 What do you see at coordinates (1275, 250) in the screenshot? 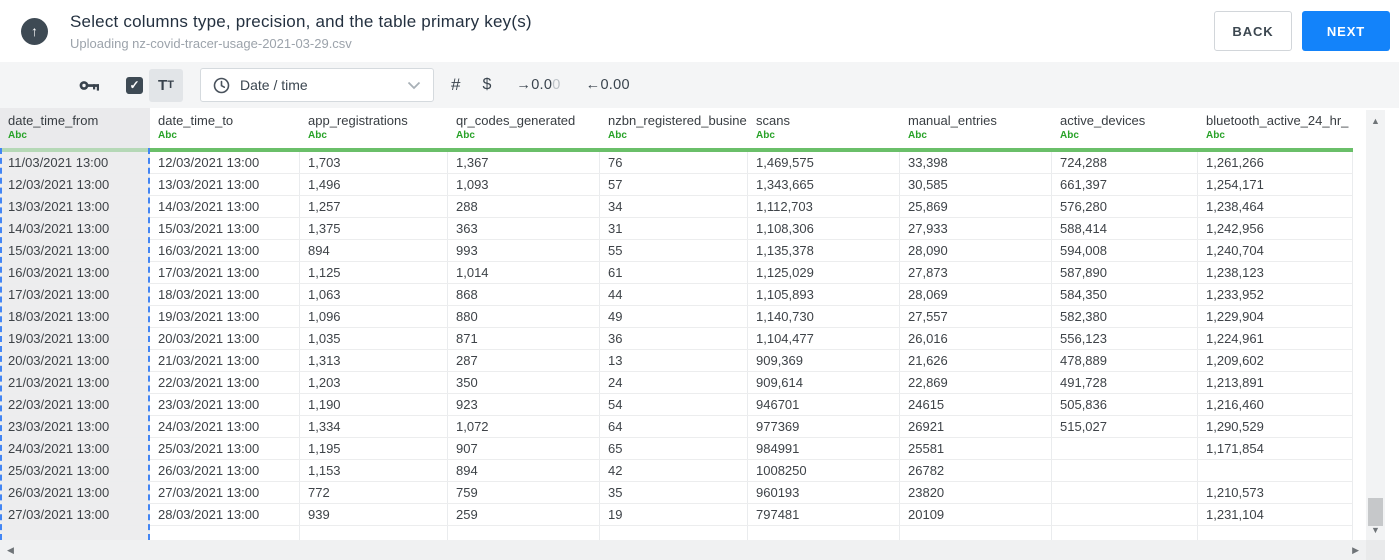
I see `cell-bluetooth_active_24_hr_: 1,240,704` at bounding box center [1275, 250].